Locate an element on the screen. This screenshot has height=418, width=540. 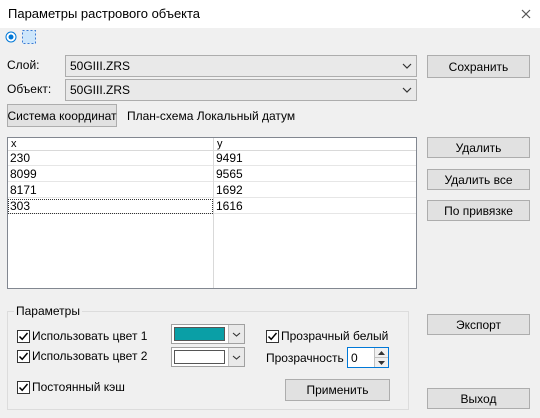
object-value: 50GIII.ZRS is located at coordinates (100, 90).